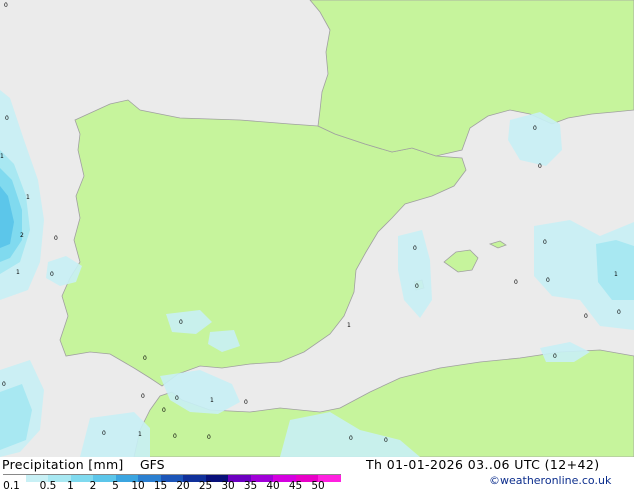 Image resolution: width=634 pixels, height=492 pixels. What do you see at coordinates (550, 481) in the screenshot?
I see `credit-link: ©weatheronline.co.uk` at bounding box center [550, 481].